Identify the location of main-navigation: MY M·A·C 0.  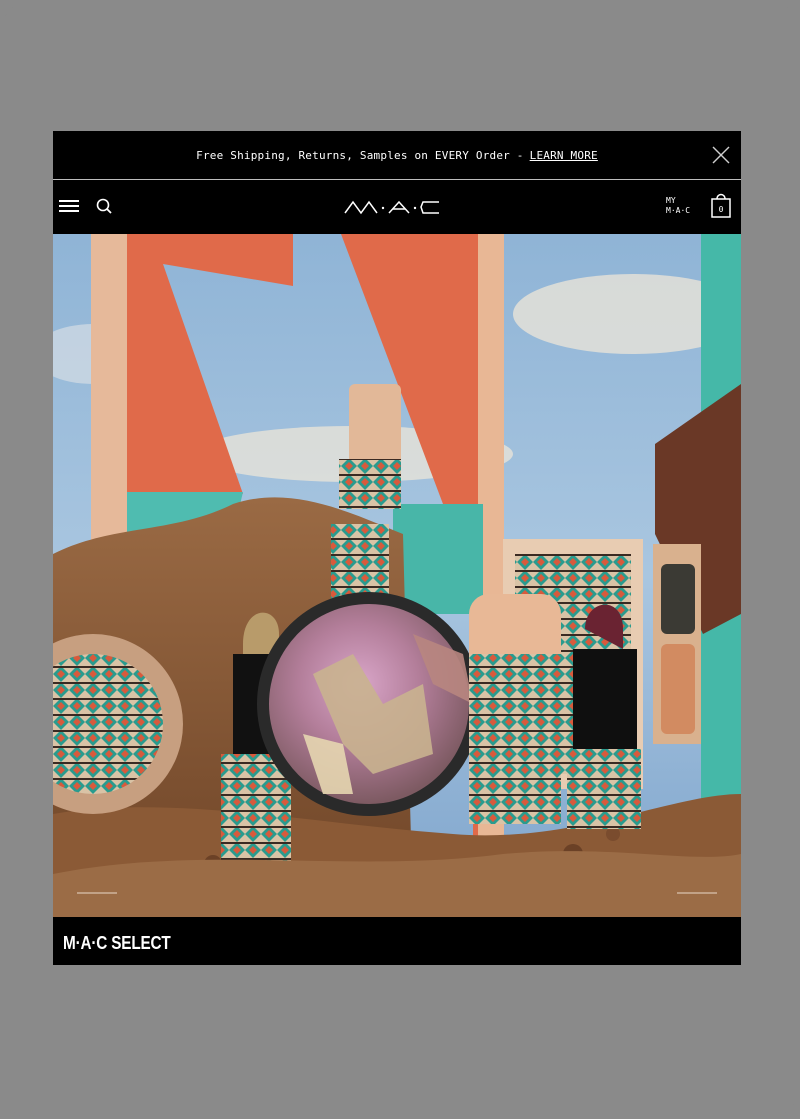
(397, 207).